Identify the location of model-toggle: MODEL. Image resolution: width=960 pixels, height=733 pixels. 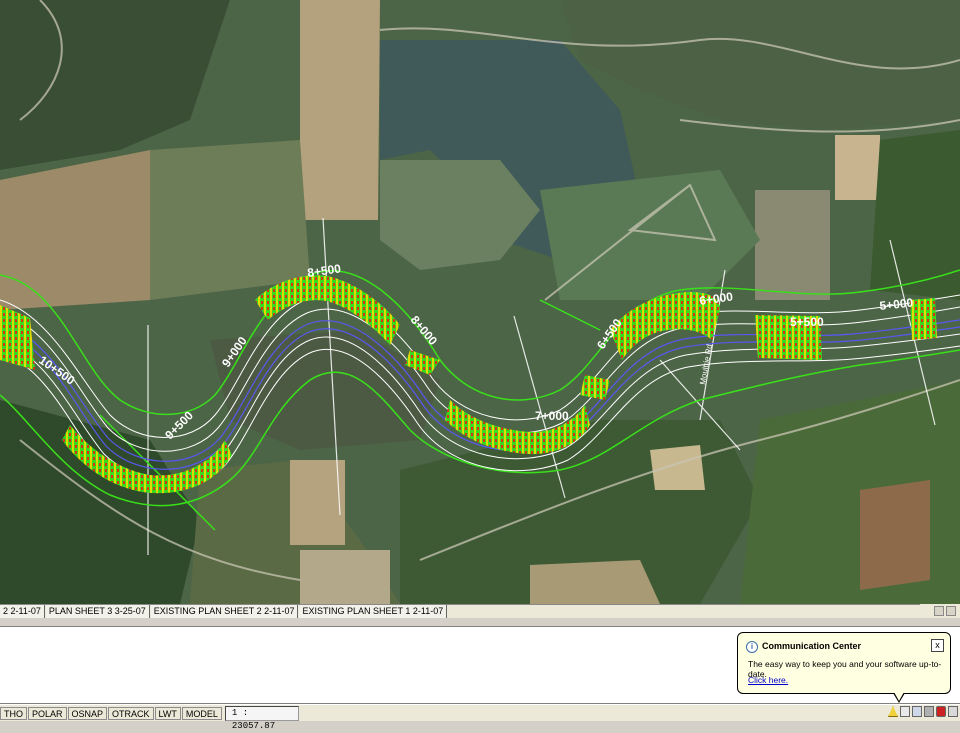
(201, 713).